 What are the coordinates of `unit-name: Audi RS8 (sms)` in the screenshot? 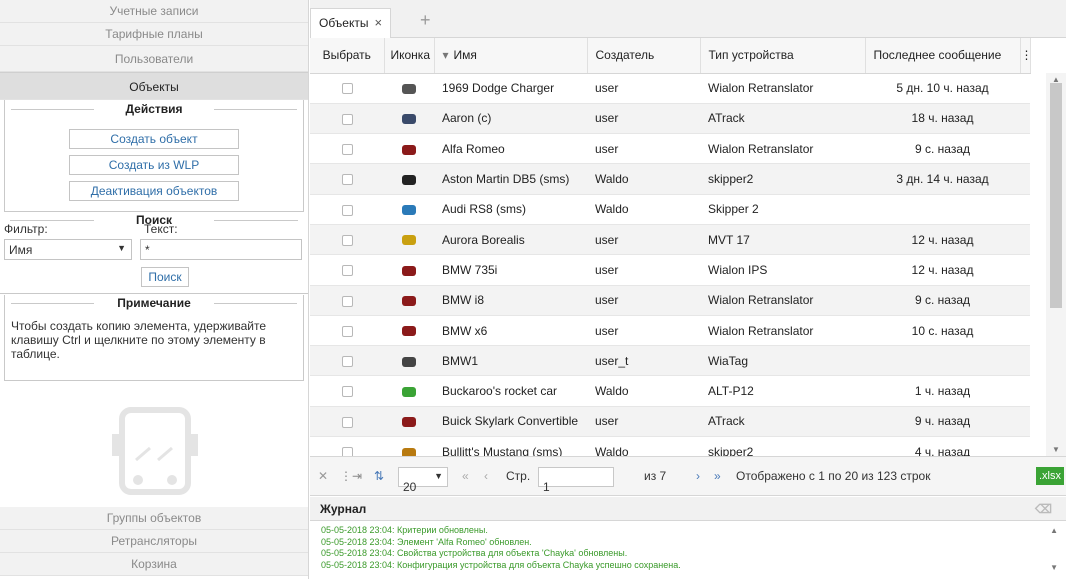 It's located at (510, 209).